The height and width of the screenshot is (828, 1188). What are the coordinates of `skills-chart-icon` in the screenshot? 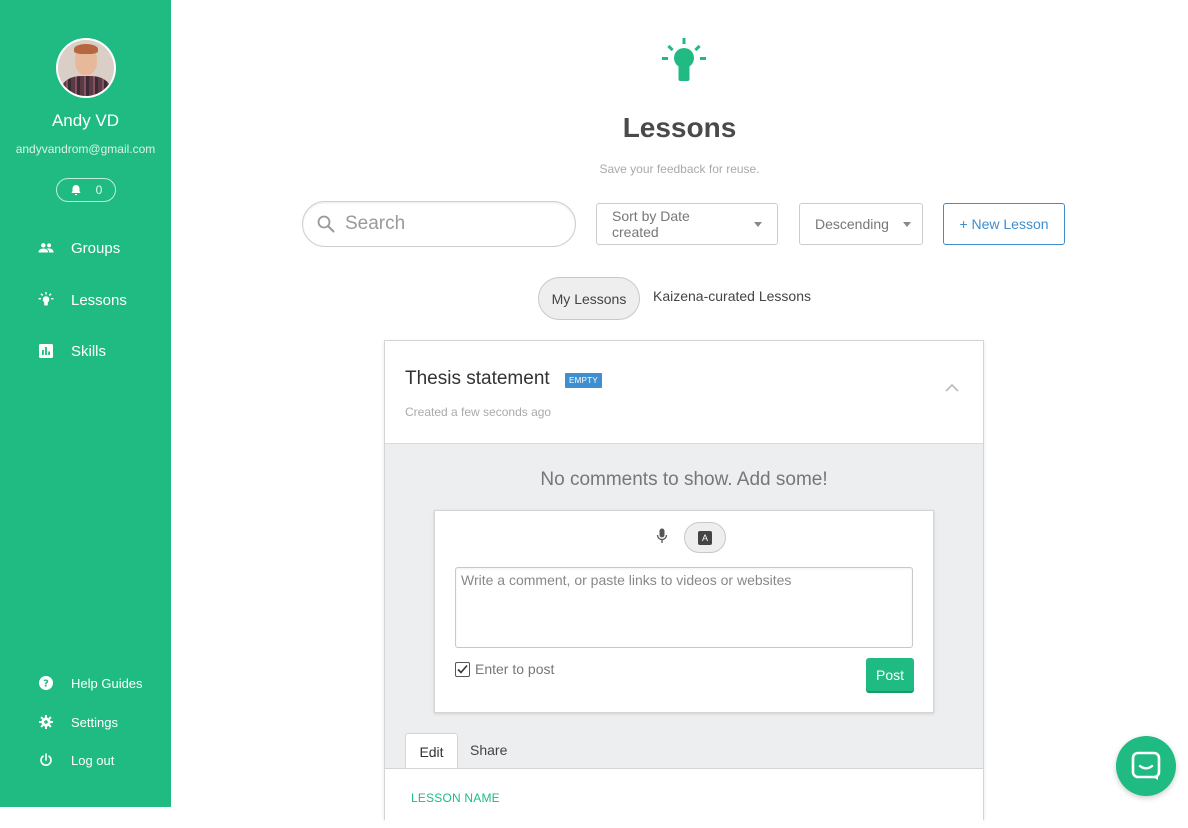 It's located at (46, 351).